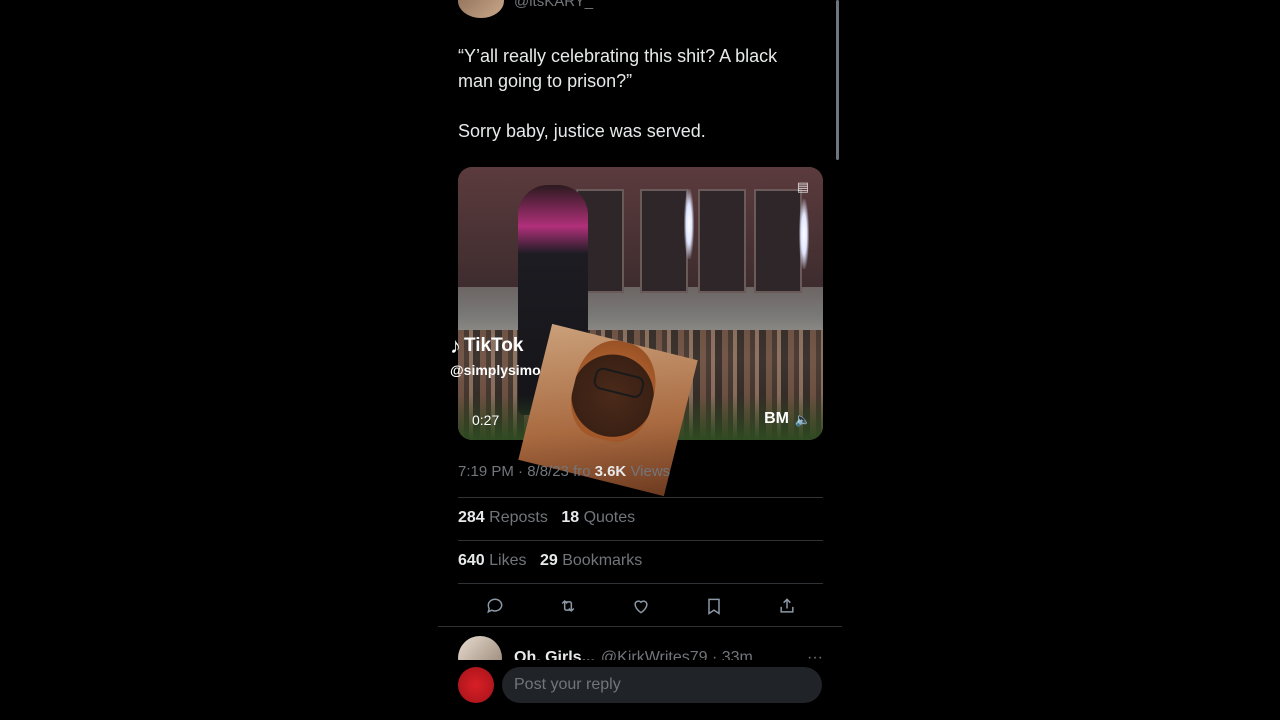 The image size is (1280, 720). I want to click on share-icon, so click(786, 605).